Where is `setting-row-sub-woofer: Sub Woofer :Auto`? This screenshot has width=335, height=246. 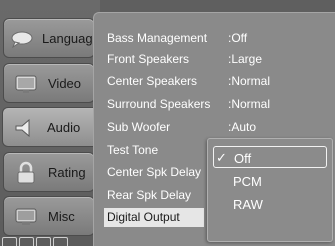 setting-row-sub-woofer: Sub Woofer :Auto is located at coordinates (217, 127).